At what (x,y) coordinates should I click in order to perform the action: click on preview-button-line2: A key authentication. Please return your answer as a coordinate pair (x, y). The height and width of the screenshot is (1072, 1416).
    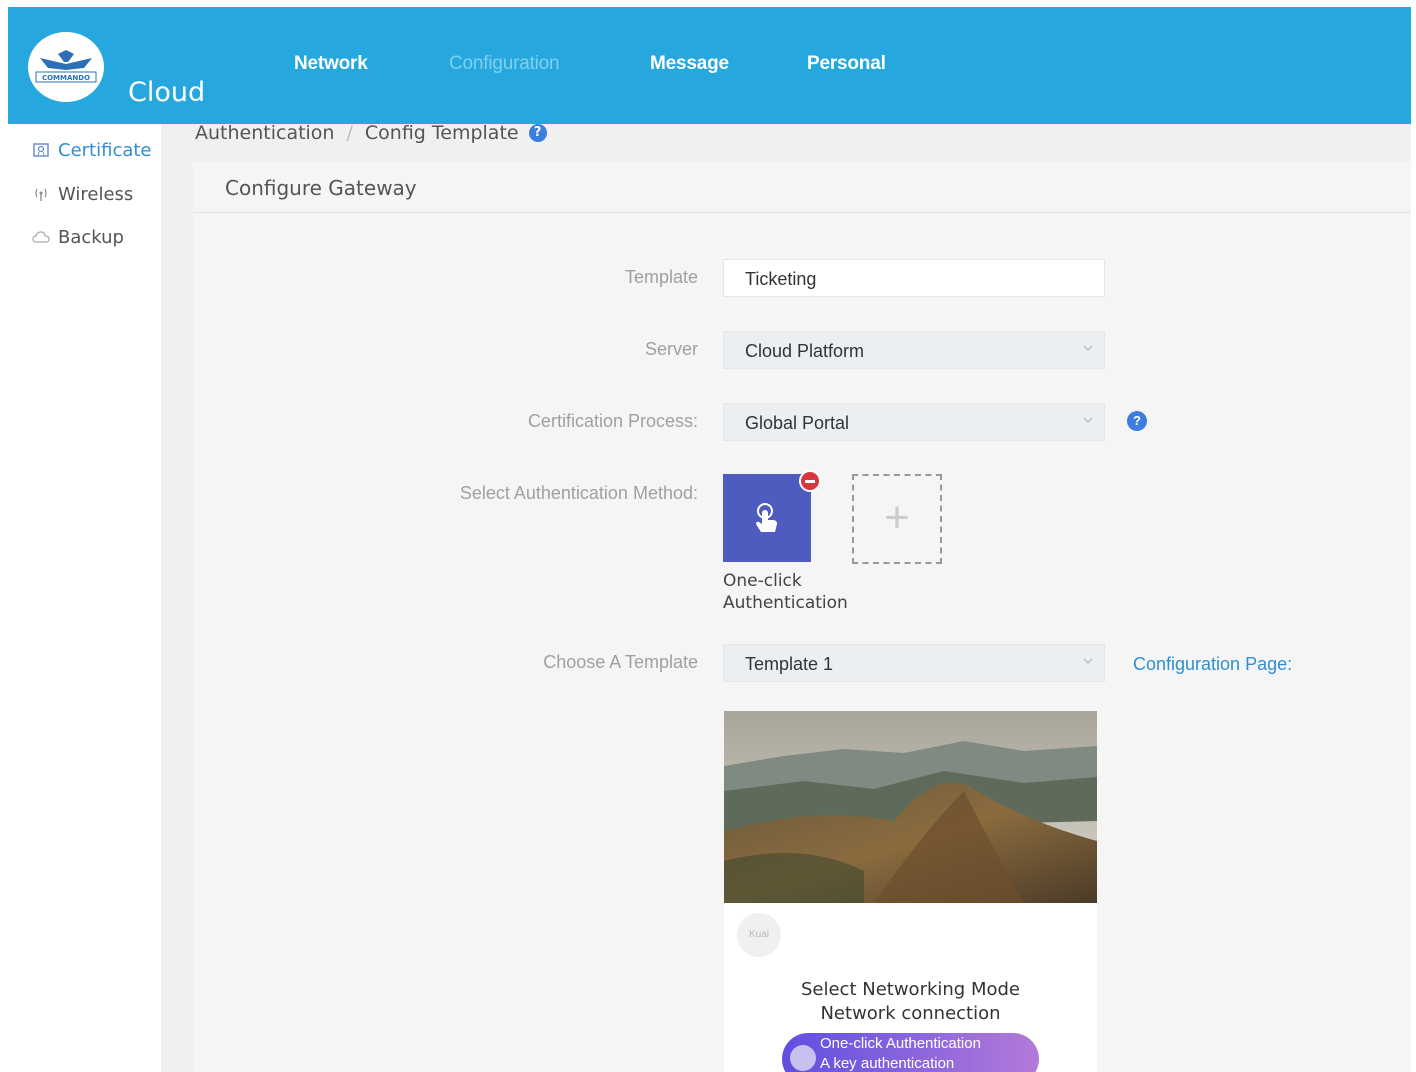
    Looking at the image, I should click on (887, 1063).